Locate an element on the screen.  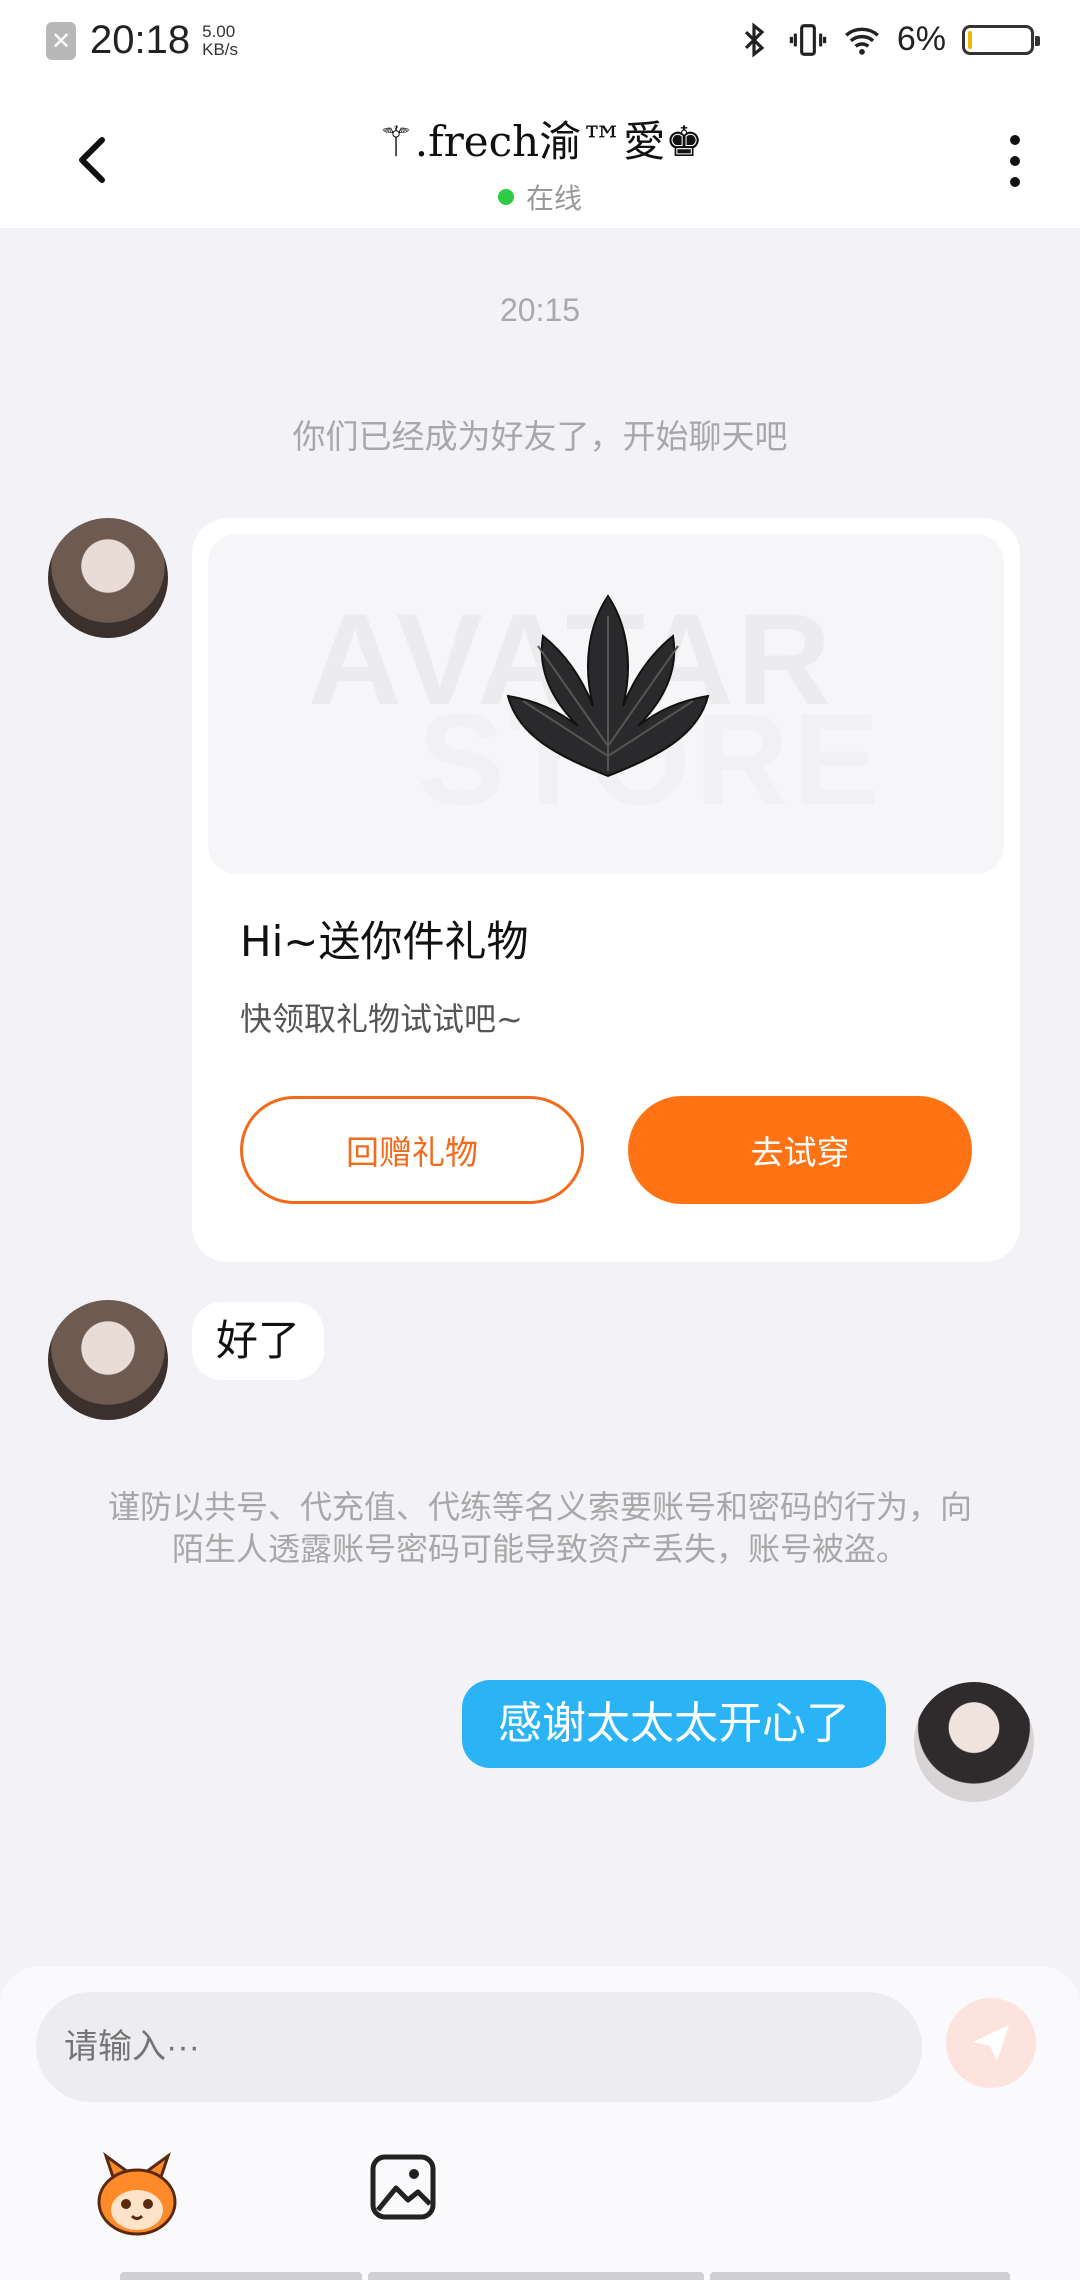
my-avatar is located at coordinates (974, 1742).